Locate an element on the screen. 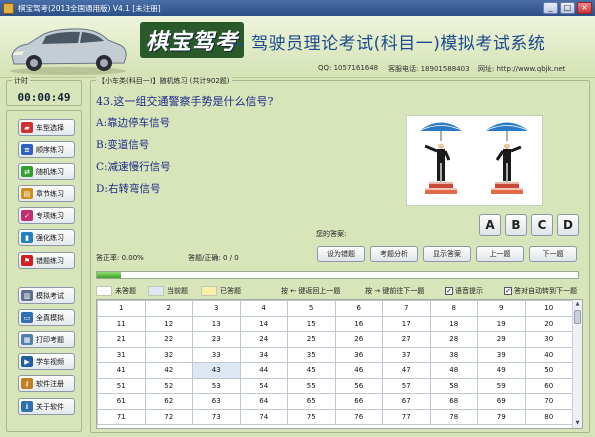  question-cell: 69 is located at coordinates (501, 401).